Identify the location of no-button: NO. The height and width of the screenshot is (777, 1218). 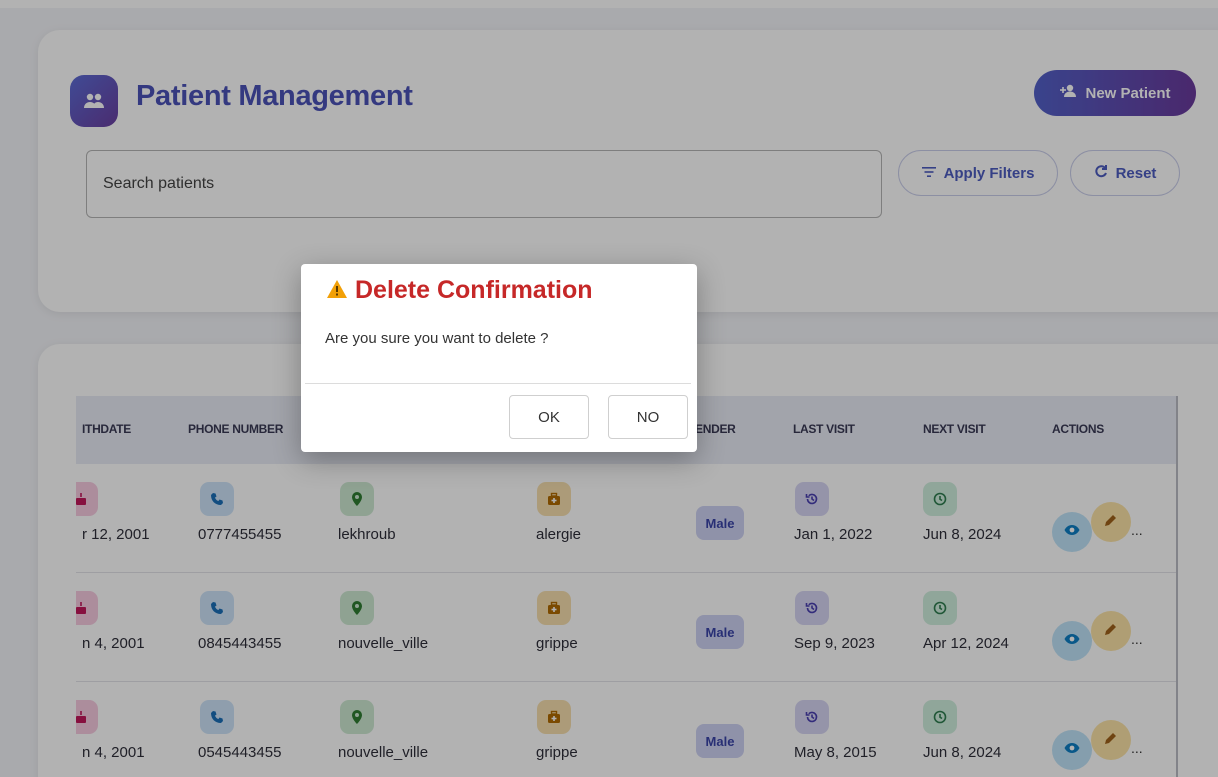
(648, 417).